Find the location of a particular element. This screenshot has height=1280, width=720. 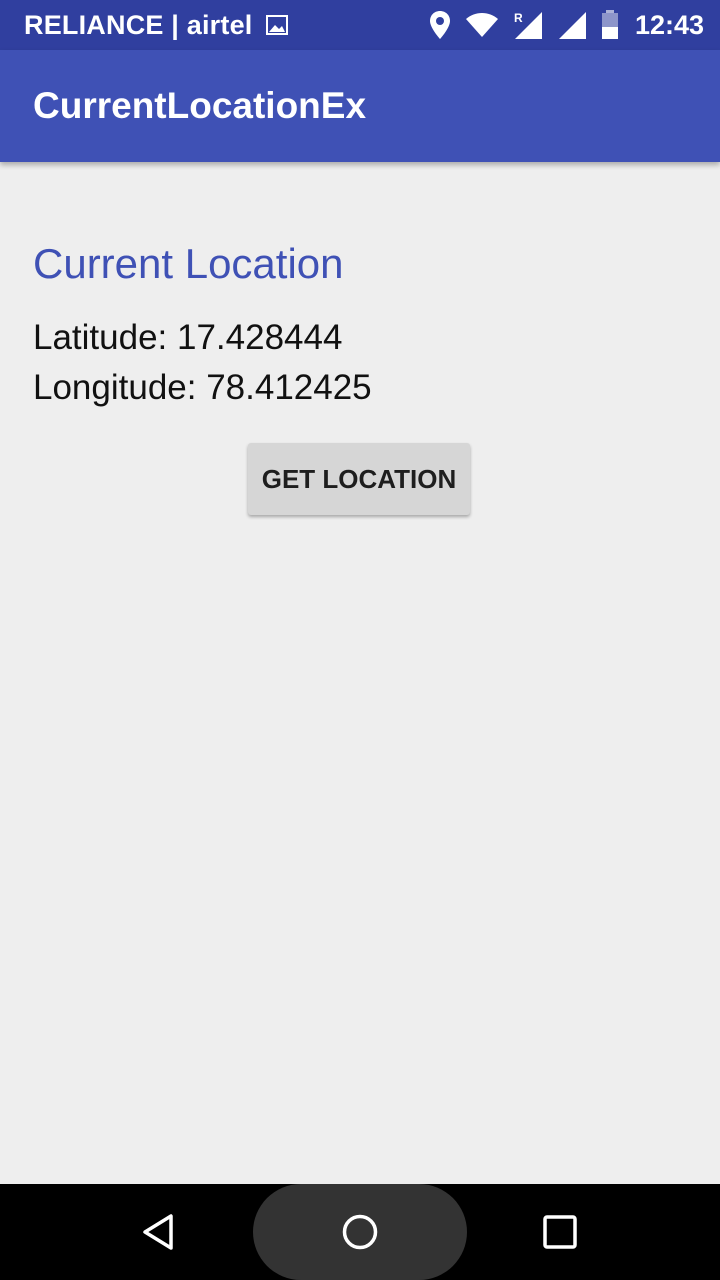

status-time: 12:43 is located at coordinates (669, 24).